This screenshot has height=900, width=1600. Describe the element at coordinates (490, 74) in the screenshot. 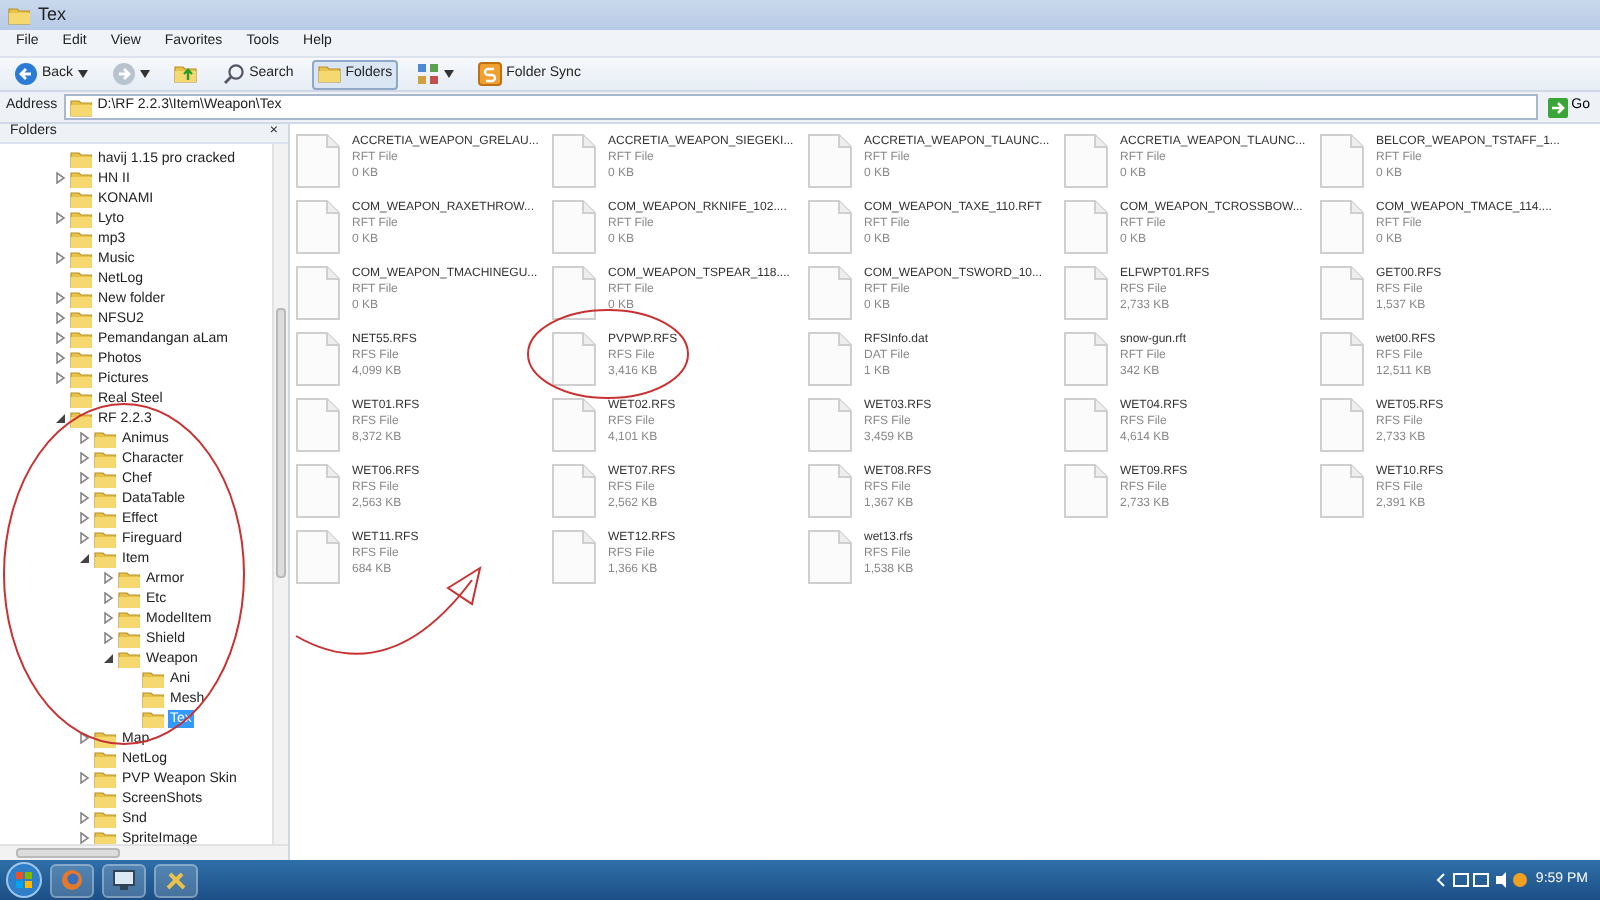

I see `sync-badge-icon` at that location.